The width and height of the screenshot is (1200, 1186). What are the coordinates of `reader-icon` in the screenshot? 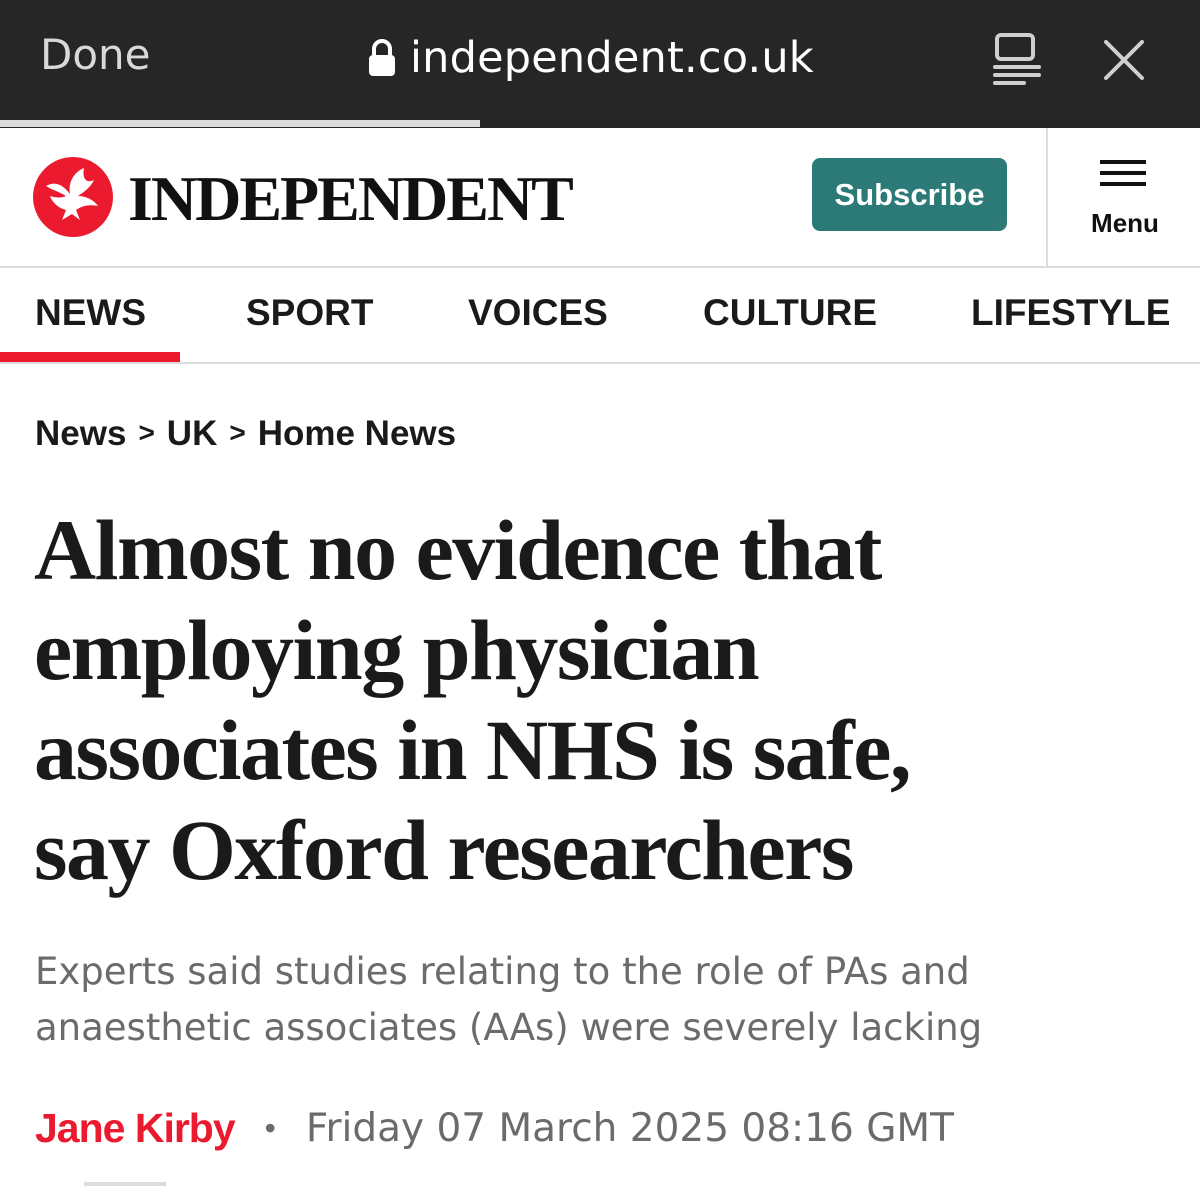 It's located at (1017, 59).